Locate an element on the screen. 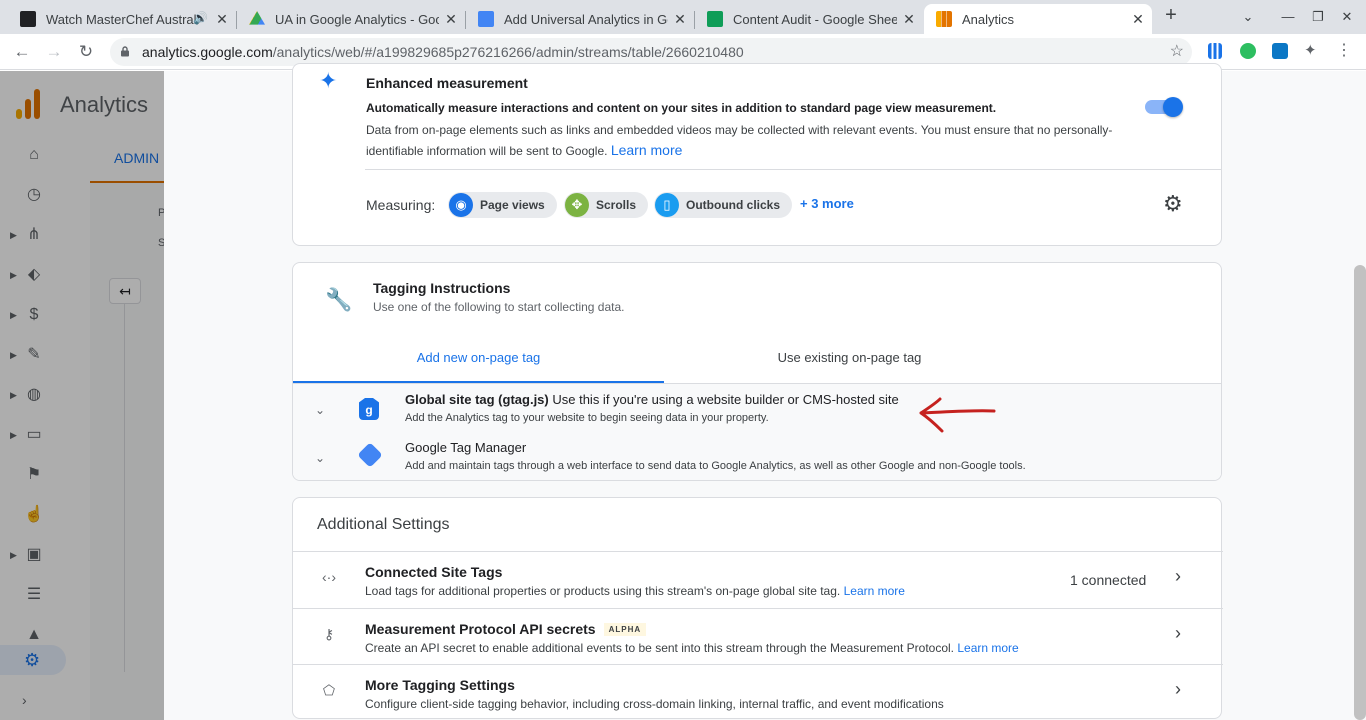 This screenshot has height=720, width=1366. tab-add-ua-doc: Add Universal Analytics in Goo ✕ is located at coordinates (580, 19).